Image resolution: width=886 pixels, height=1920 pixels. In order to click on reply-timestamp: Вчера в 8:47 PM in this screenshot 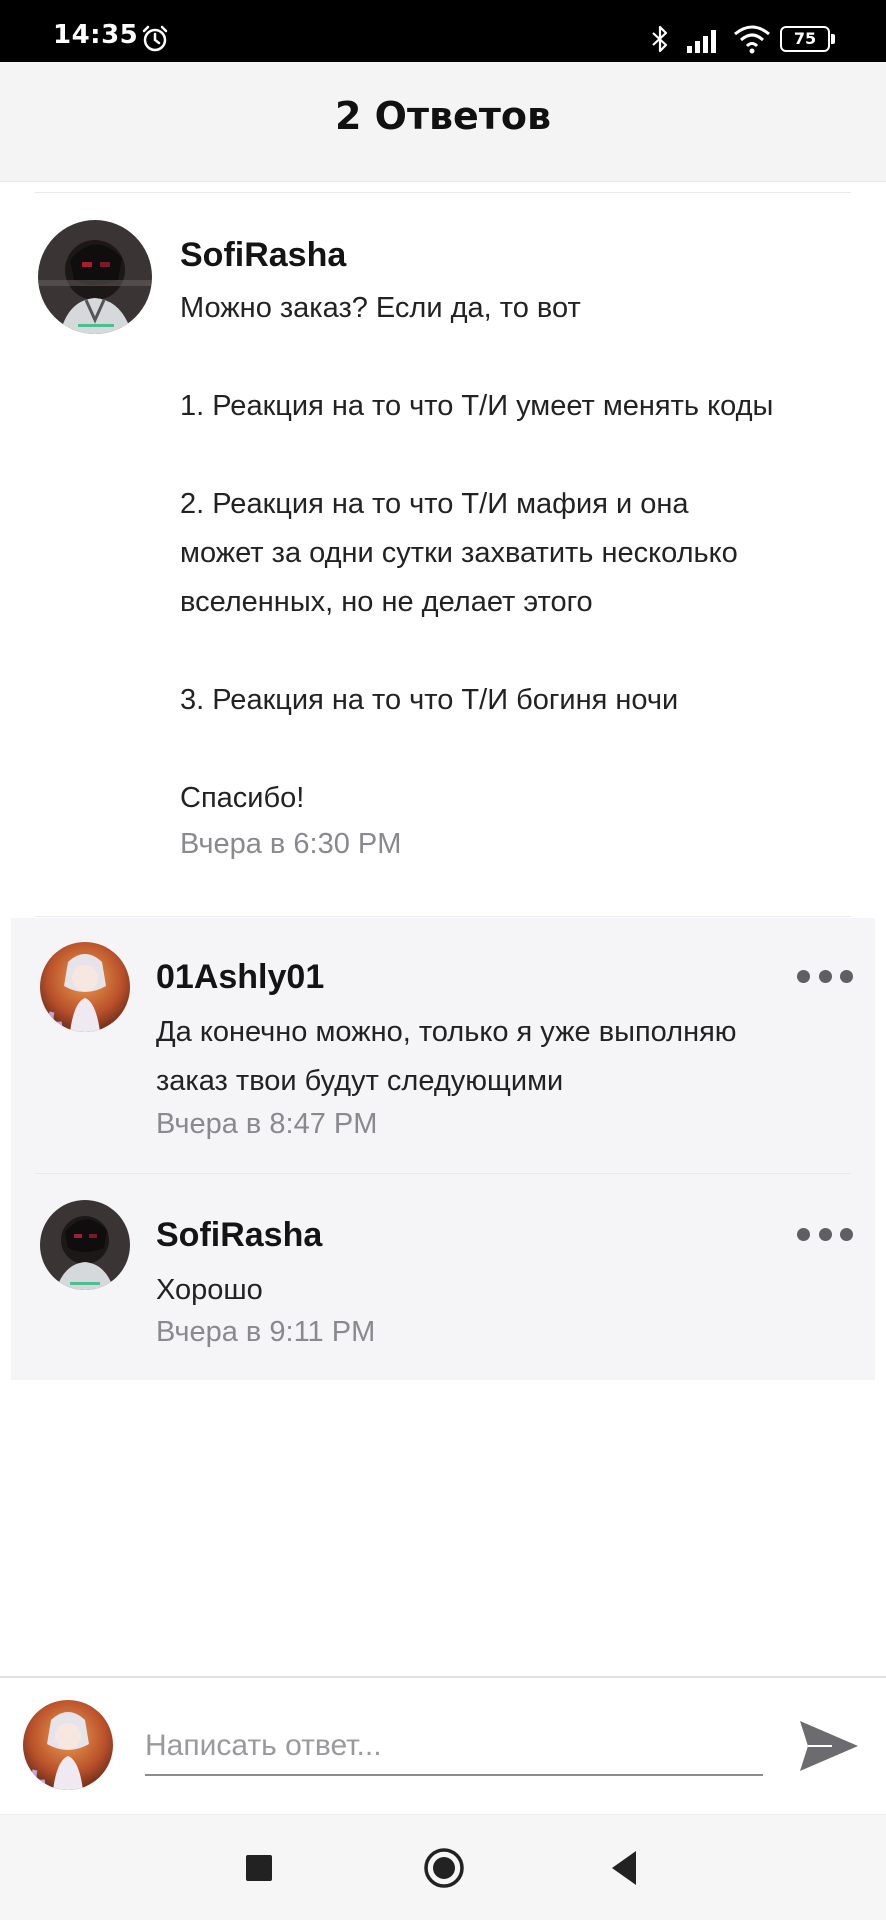, I will do `click(267, 1124)`.